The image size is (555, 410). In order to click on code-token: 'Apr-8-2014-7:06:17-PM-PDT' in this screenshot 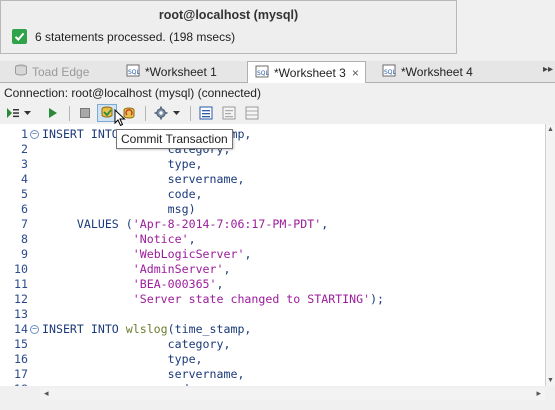, I will do `click(227, 224)`.